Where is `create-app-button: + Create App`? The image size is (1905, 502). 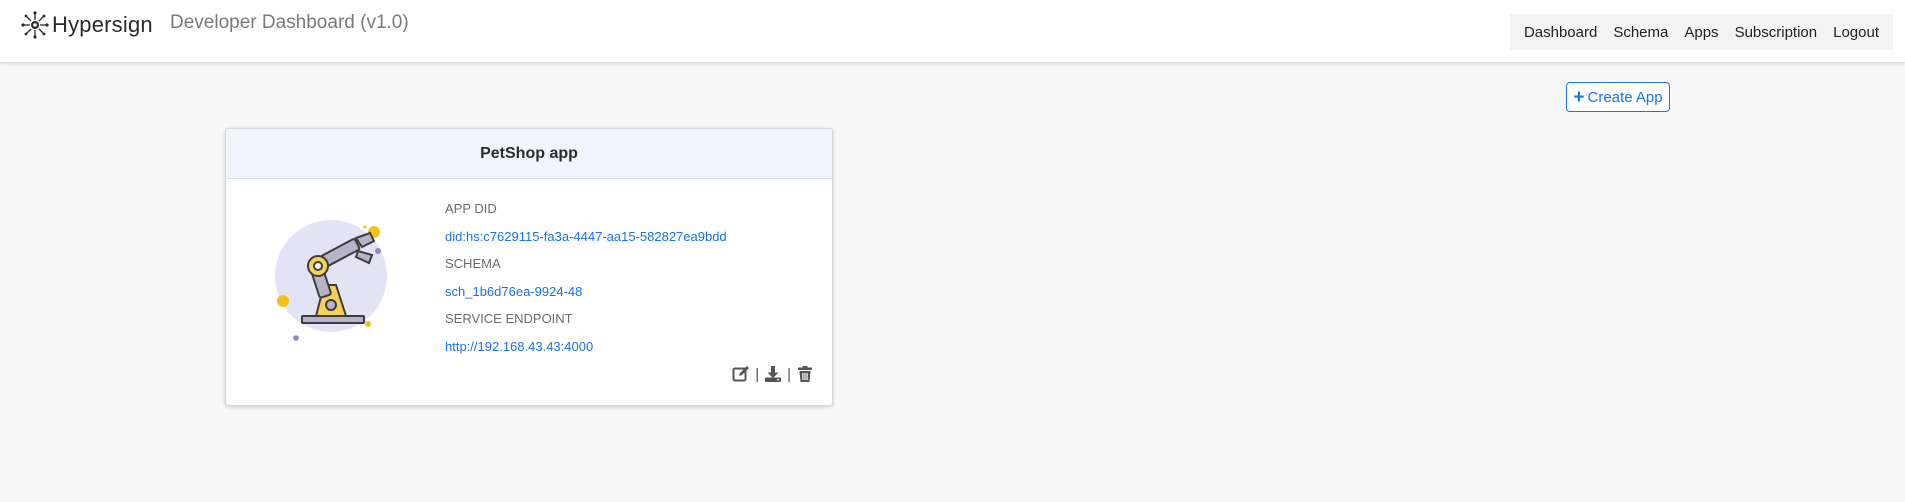
create-app-button: + Create App is located at coordinates (1618, 97).